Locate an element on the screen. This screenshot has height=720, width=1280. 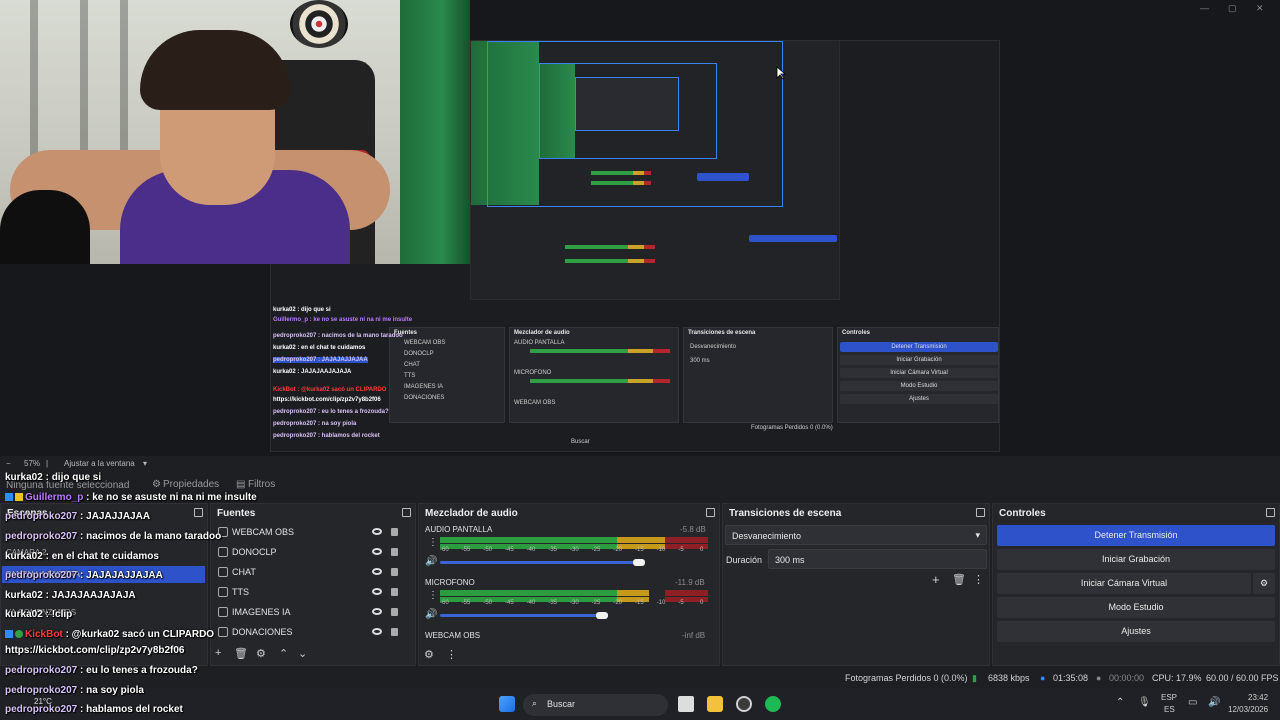
chat-text: https://kickbot.com/clip/zp2v7y8b2f06 is located at coordinates (95, 650).